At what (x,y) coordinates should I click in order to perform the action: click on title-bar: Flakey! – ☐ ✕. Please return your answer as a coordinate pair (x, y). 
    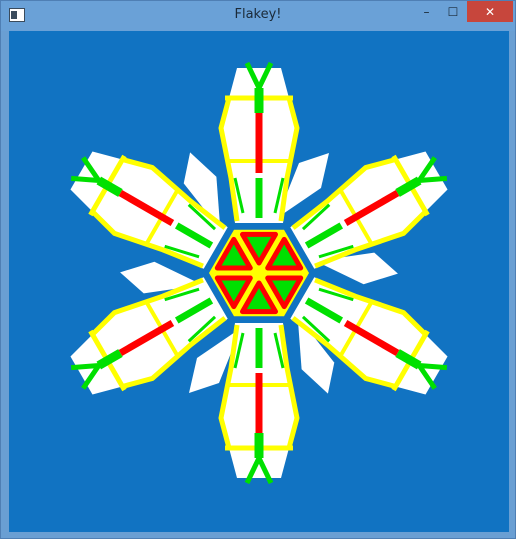
    Looking at the image, I should click on (258, 16).